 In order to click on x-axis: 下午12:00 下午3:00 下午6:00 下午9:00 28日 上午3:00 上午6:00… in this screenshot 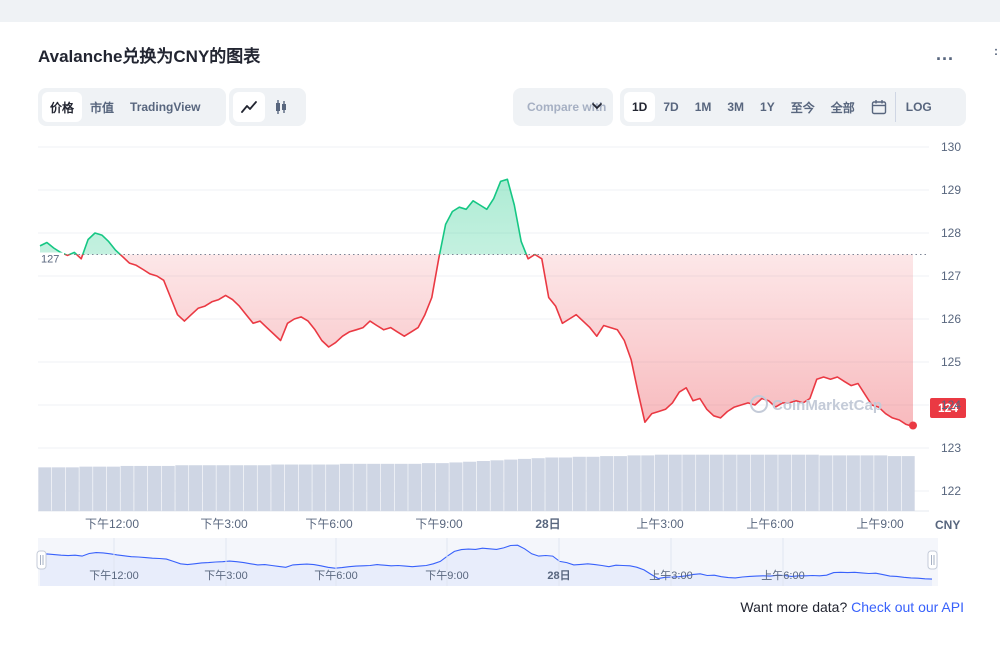, I will do `click(522, 524)`.